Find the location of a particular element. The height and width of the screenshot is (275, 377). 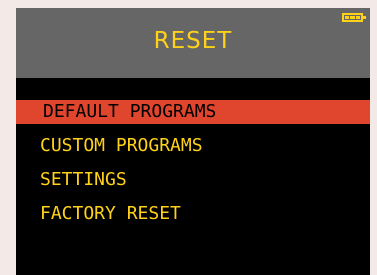

page-title: RESET is located at coordinates (193, 41).